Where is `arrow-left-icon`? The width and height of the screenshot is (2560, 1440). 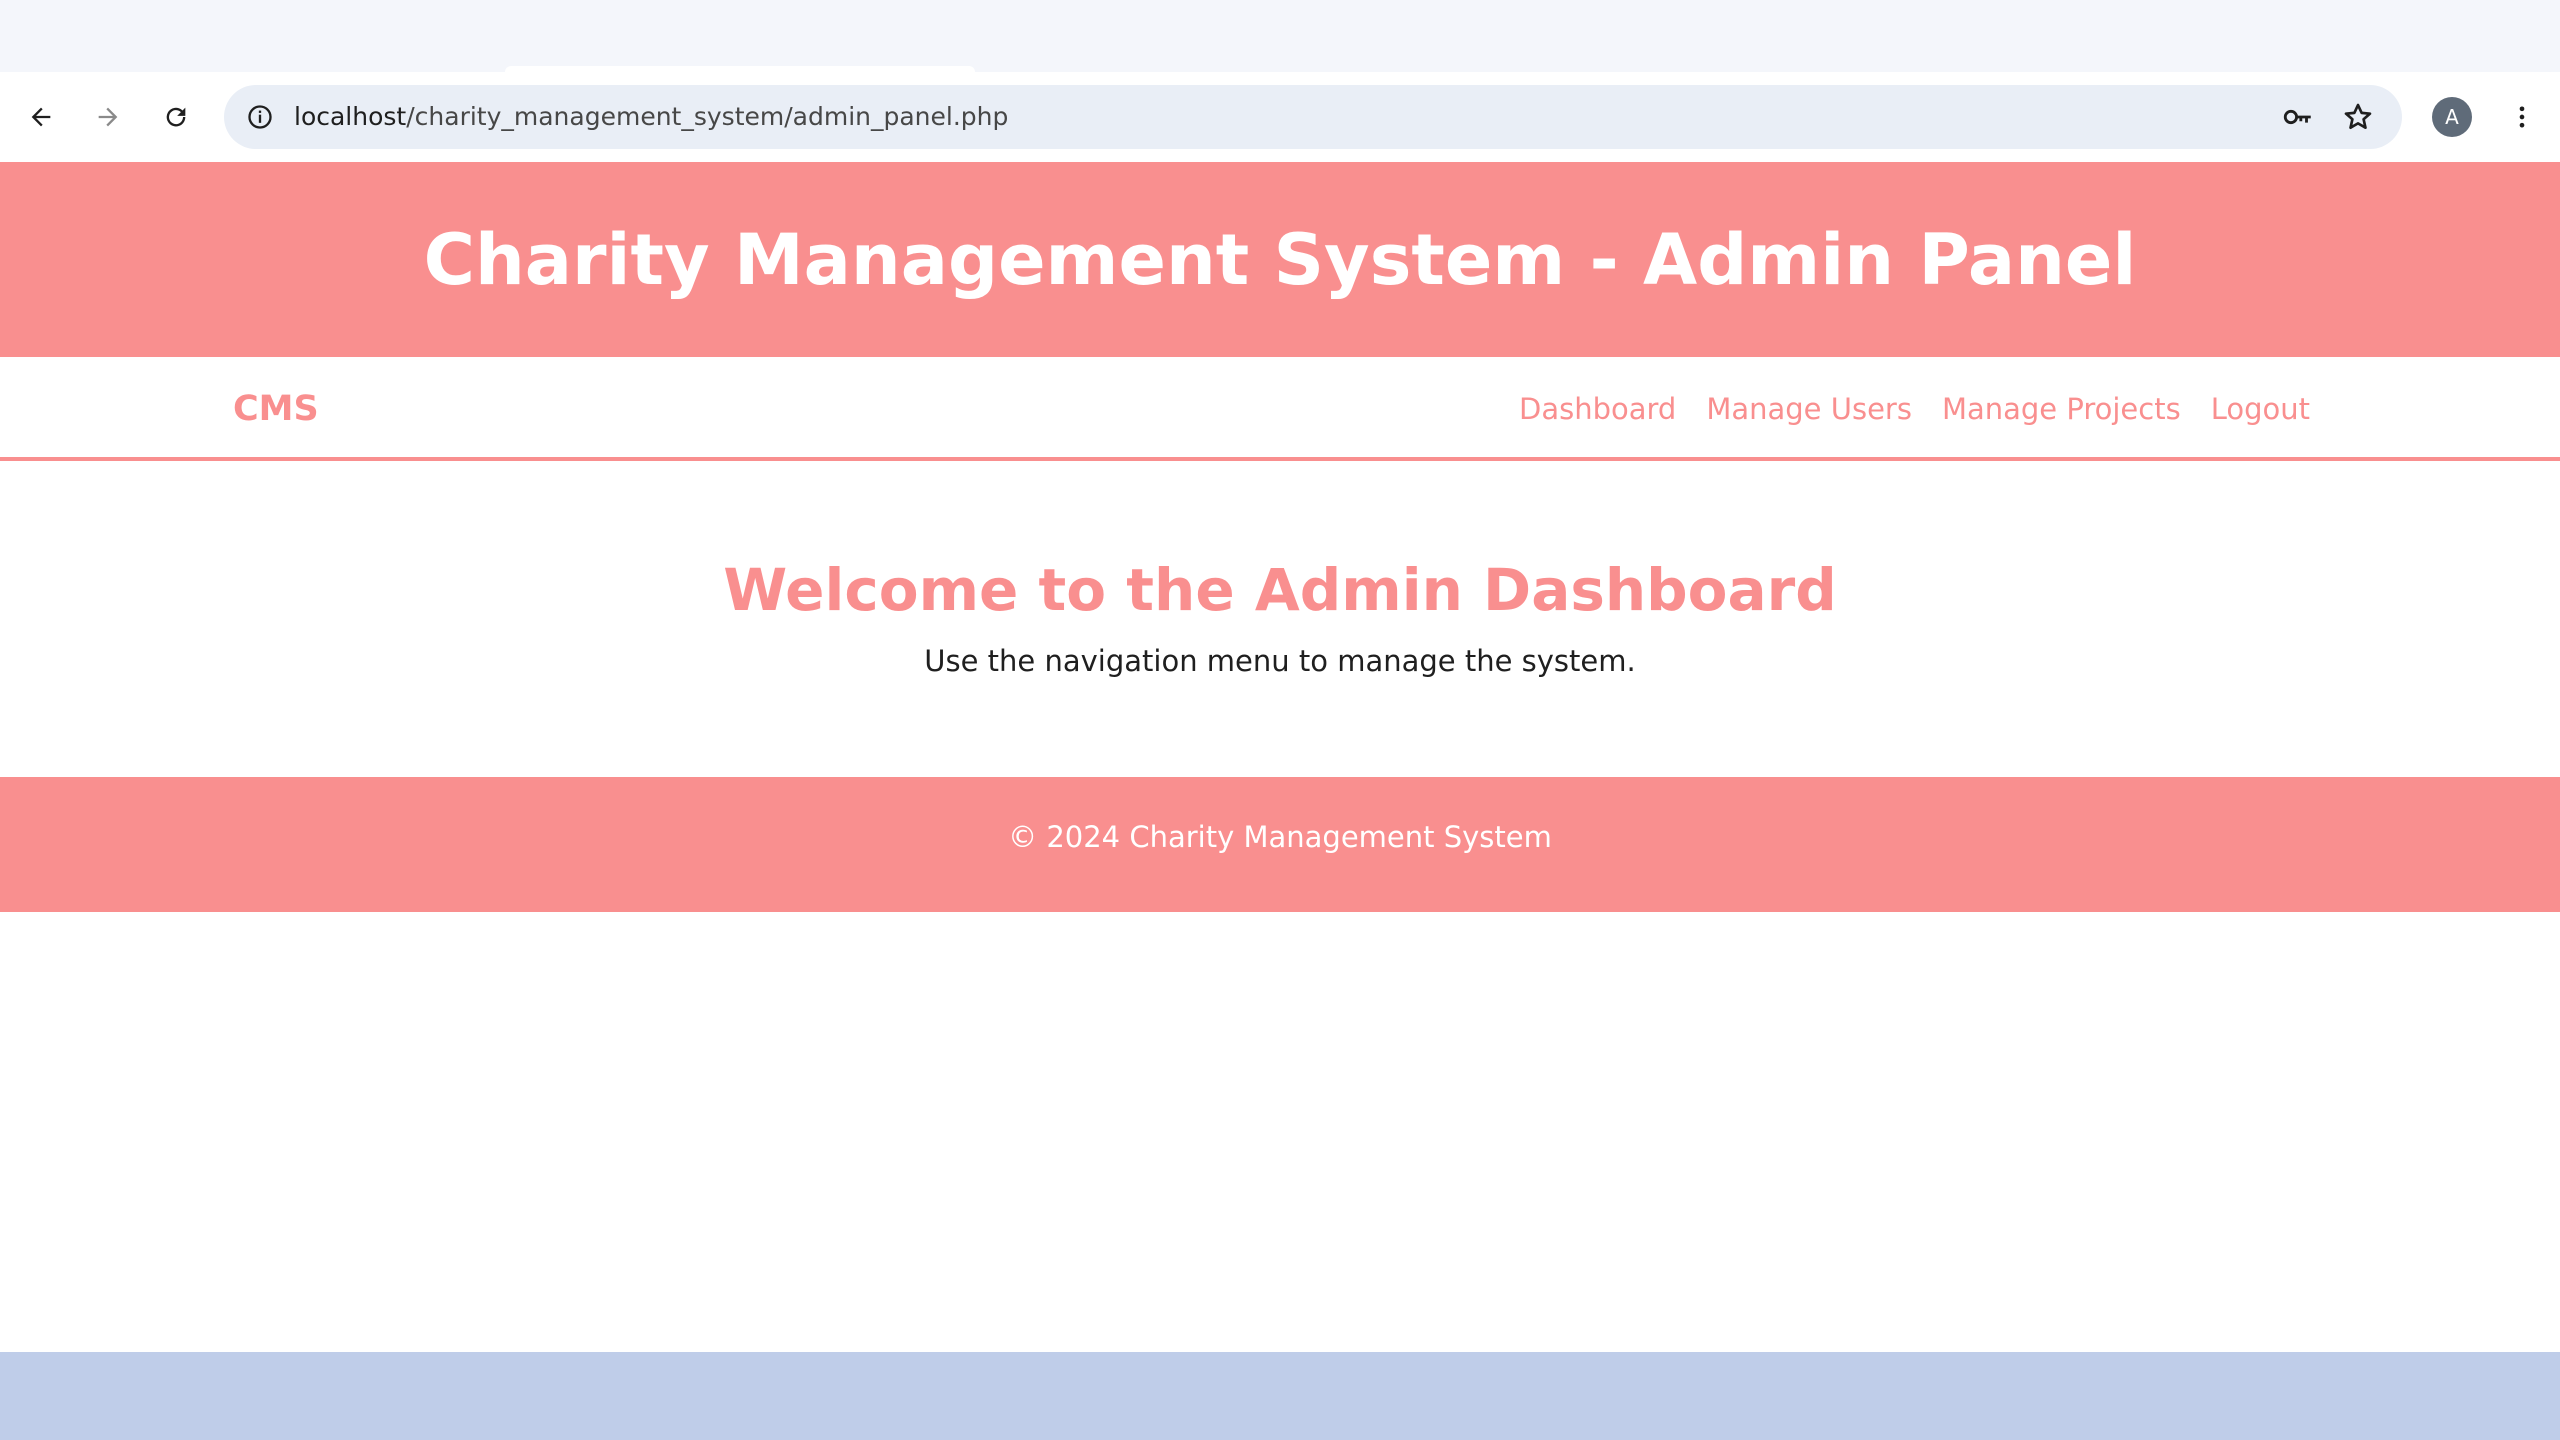
arrow-left-icon is located at coordinates (41, 117).